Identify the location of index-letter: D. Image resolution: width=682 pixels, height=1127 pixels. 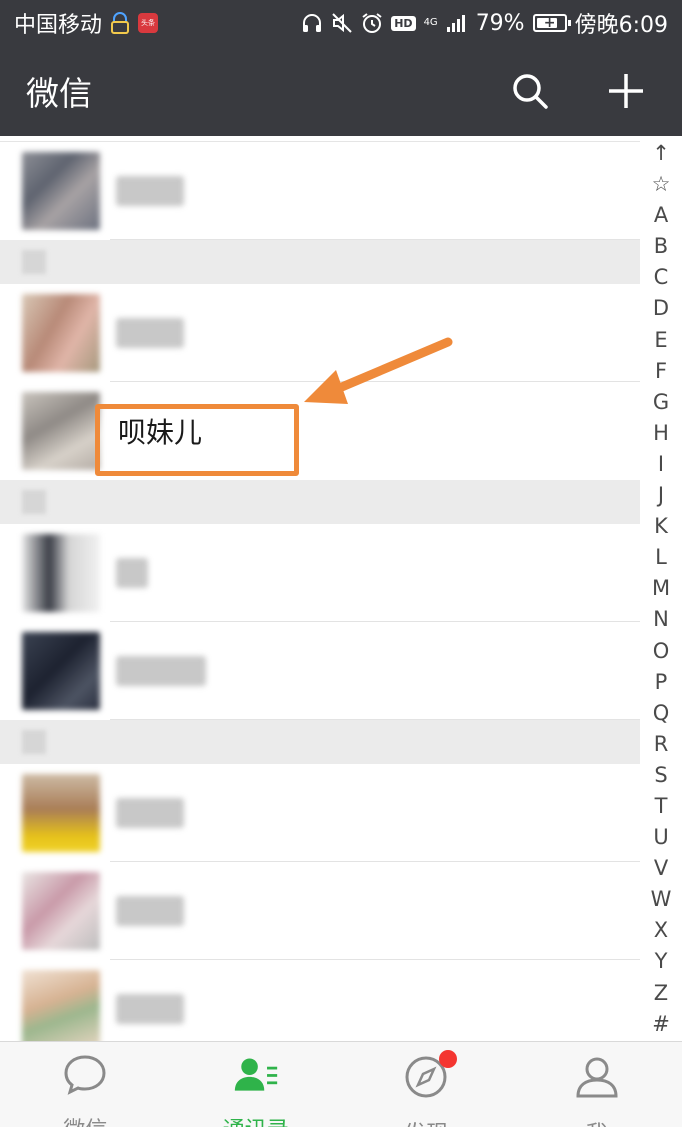
(661, 308).